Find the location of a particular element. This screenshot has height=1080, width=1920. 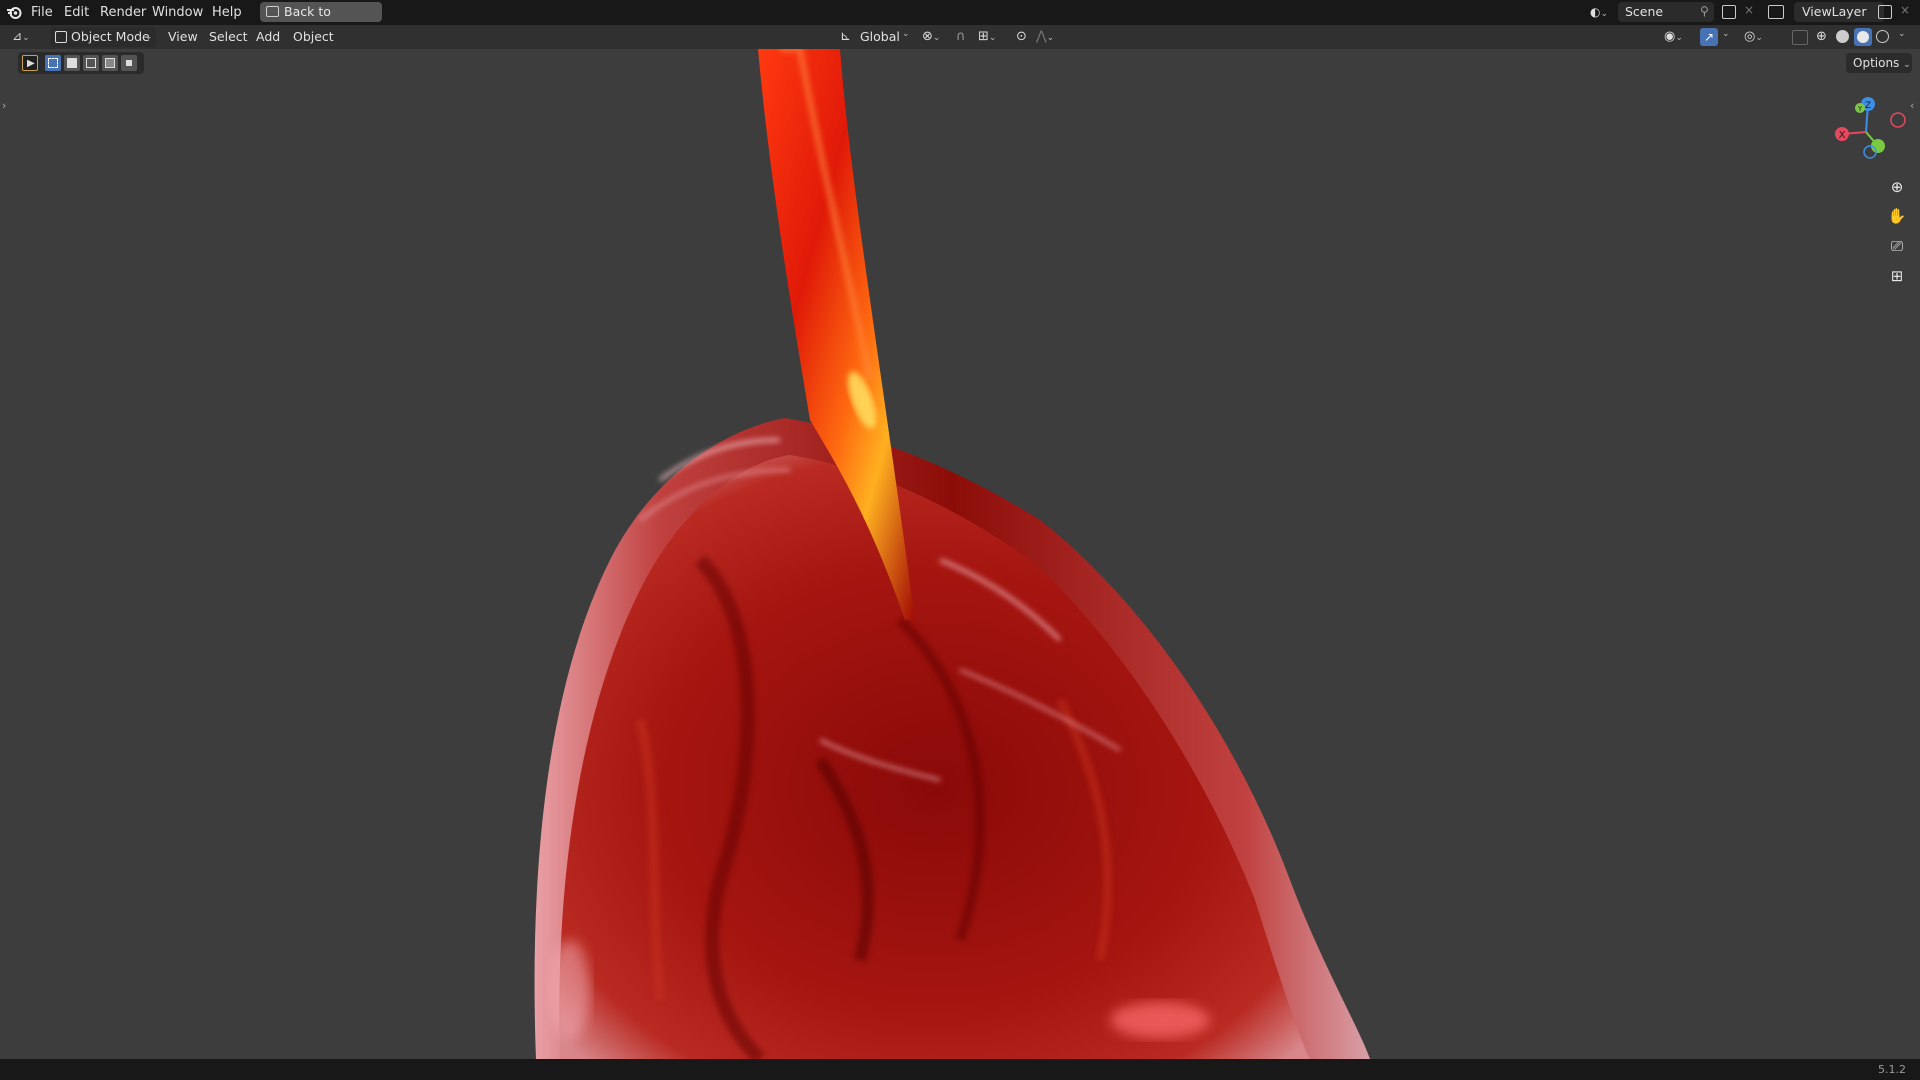

solid-shading-icon is located at coordinates (1842, 36).